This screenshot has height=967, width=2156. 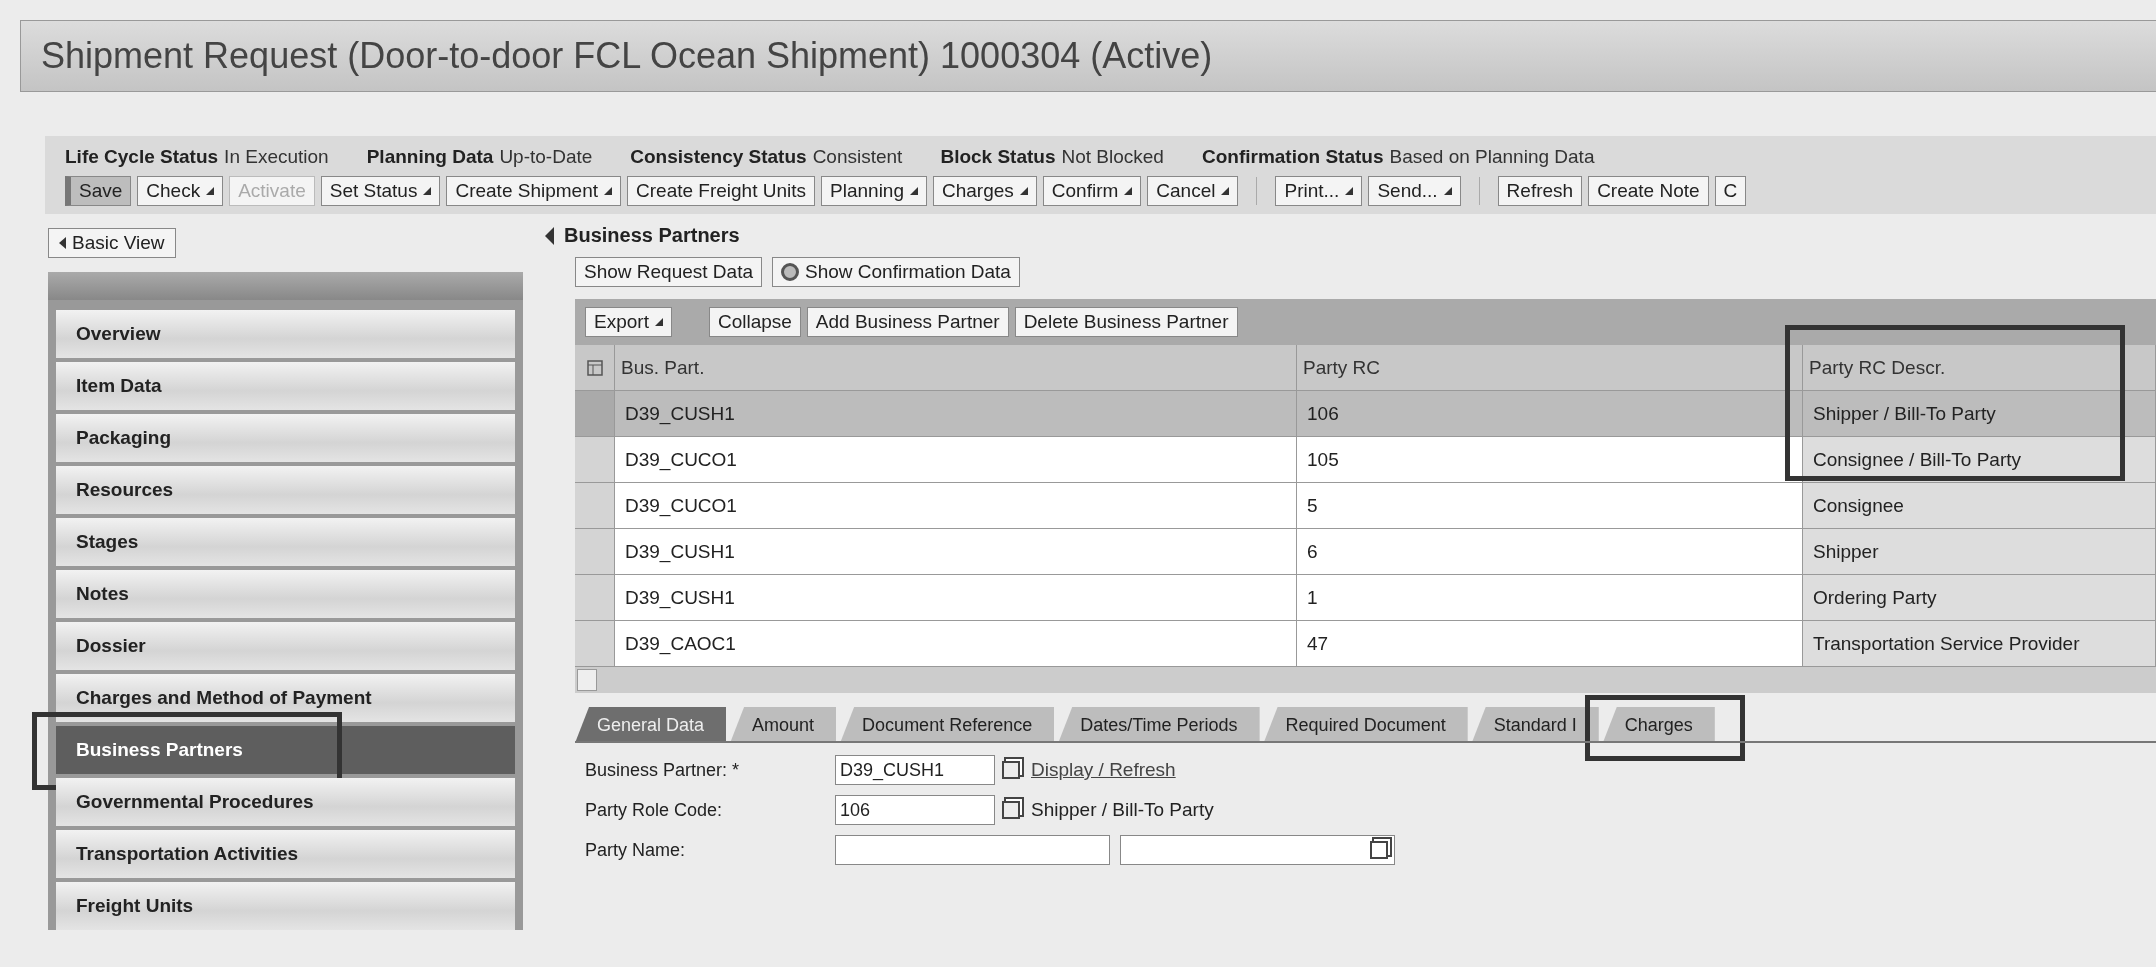 What do you see at coordinates (1979, 414) in the screenshot?
I see `table-cell: Shipper / Bill-To Party` at bounding box center [1979, 414].